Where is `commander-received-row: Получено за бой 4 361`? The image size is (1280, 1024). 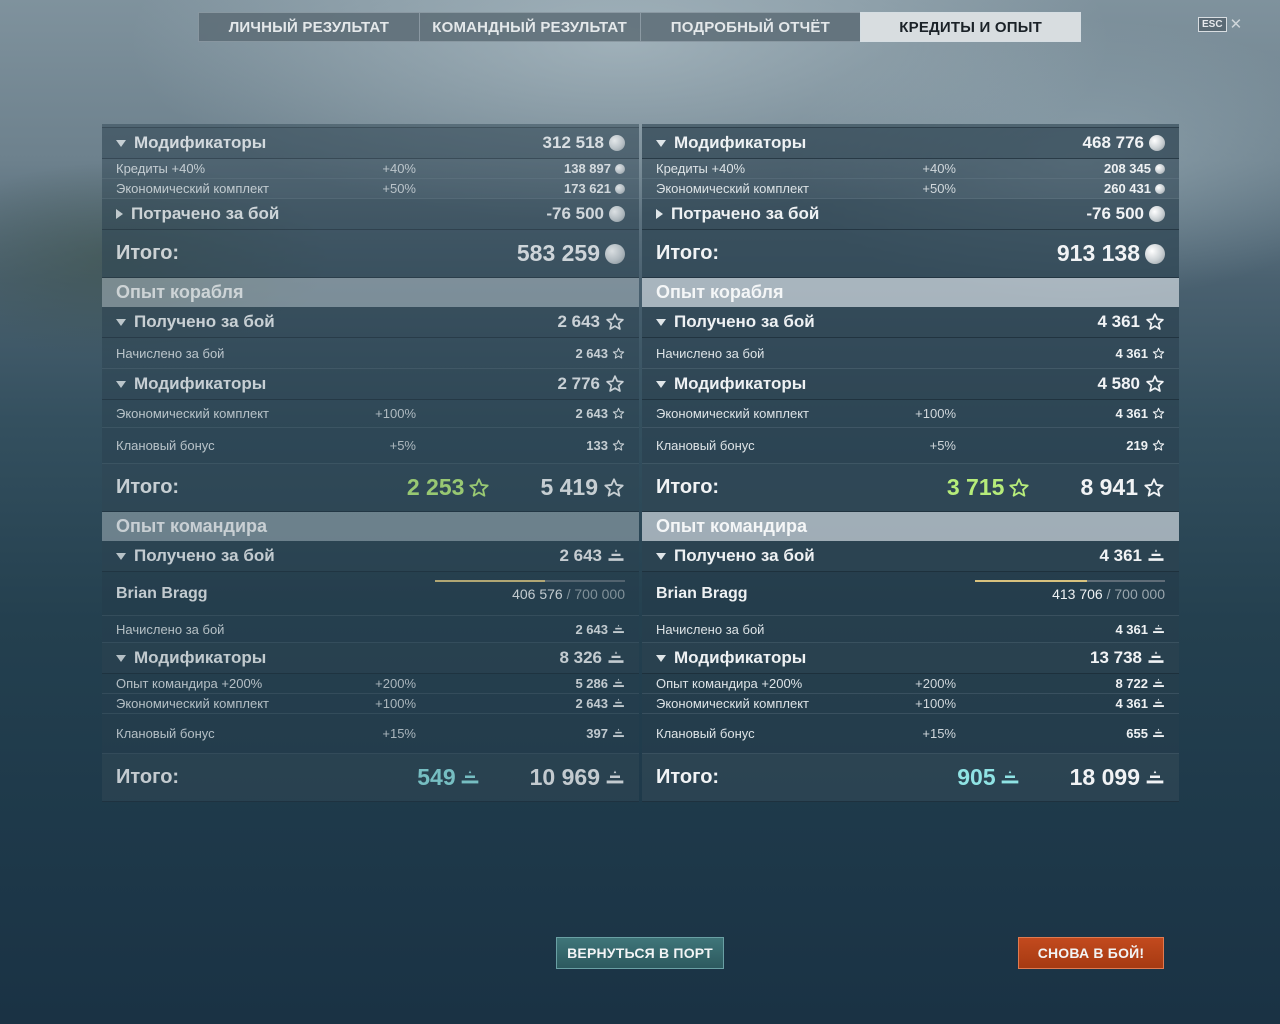
commander-received-row: Получено за бой 4 361 is located at coordinates (910, 556).